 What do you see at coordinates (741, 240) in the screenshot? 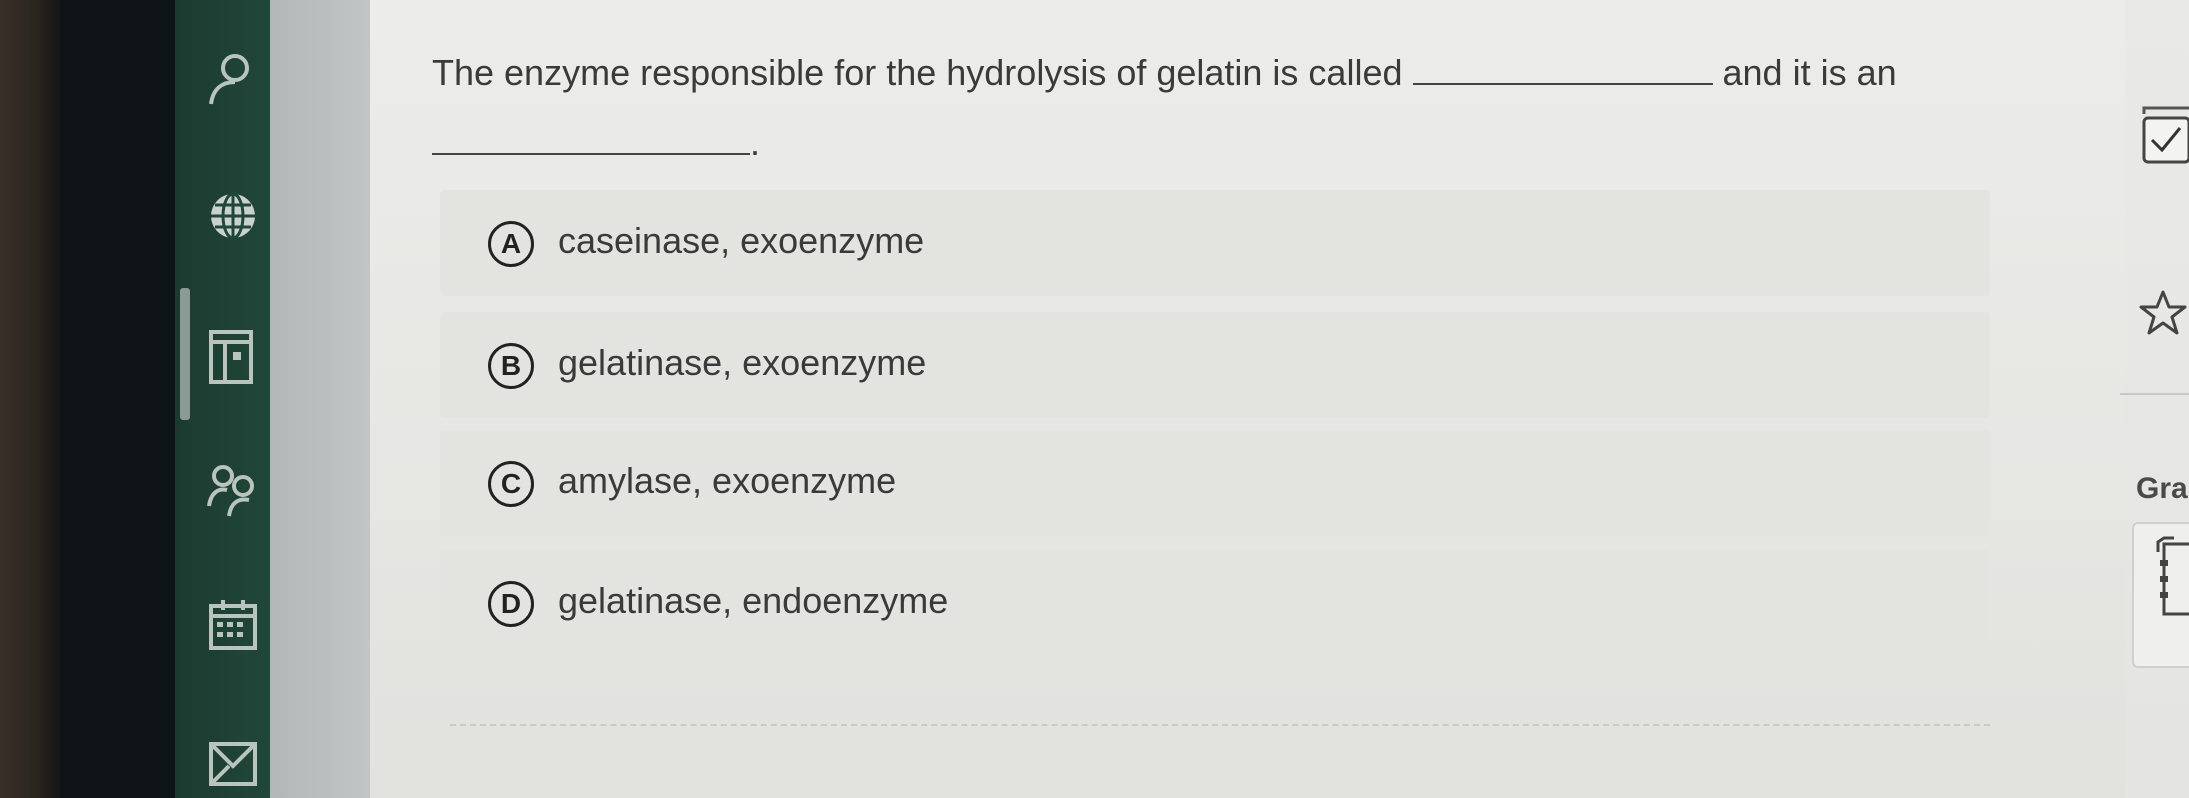
I see `option-a-text: caseinase, exoenzyme` at bounding box center [741, 240].